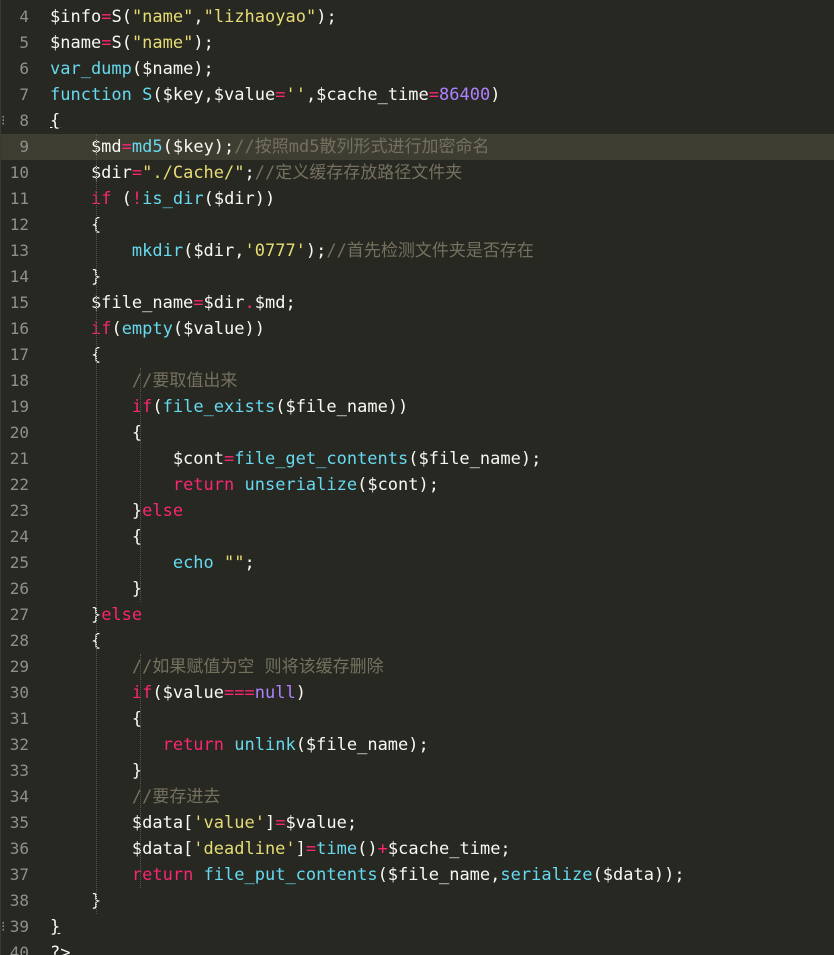 Image resolution: width=834 pixels, height=955 pixels. Describe the element at coordinates (301, 485) in the screenshot. I see `code-token: unserialize` at that location.